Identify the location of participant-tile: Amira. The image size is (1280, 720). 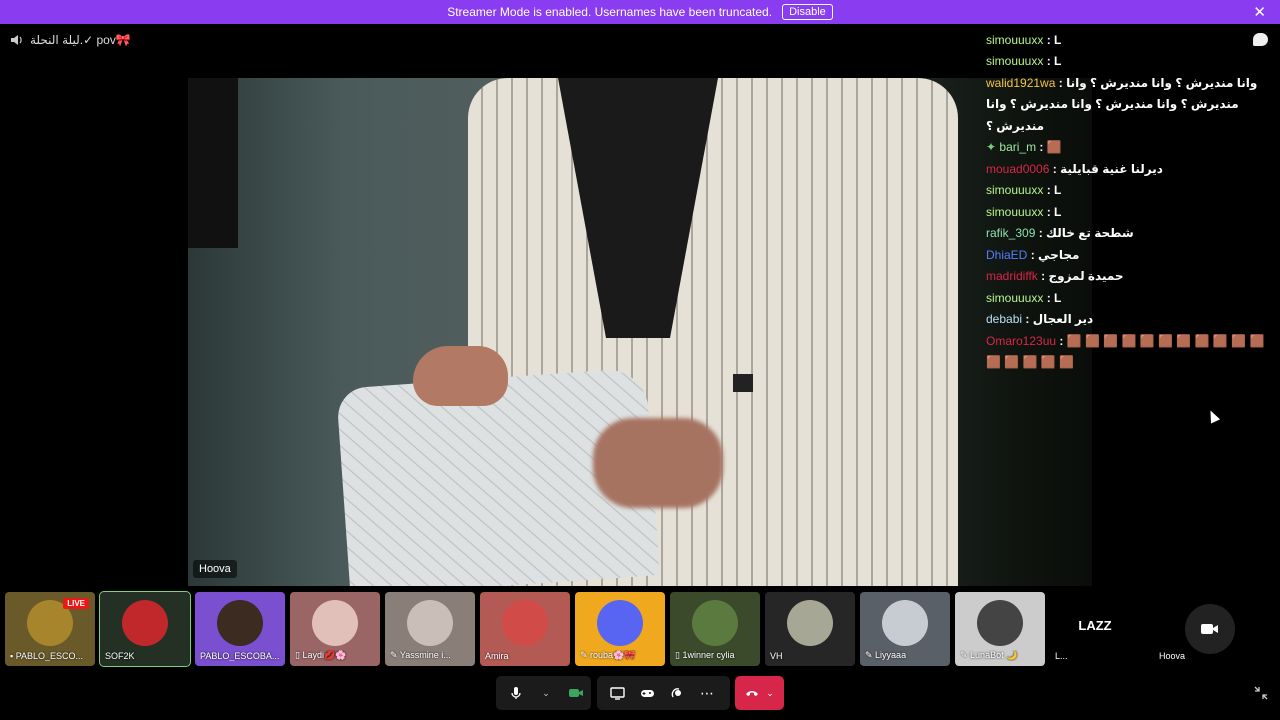
(525, 629).